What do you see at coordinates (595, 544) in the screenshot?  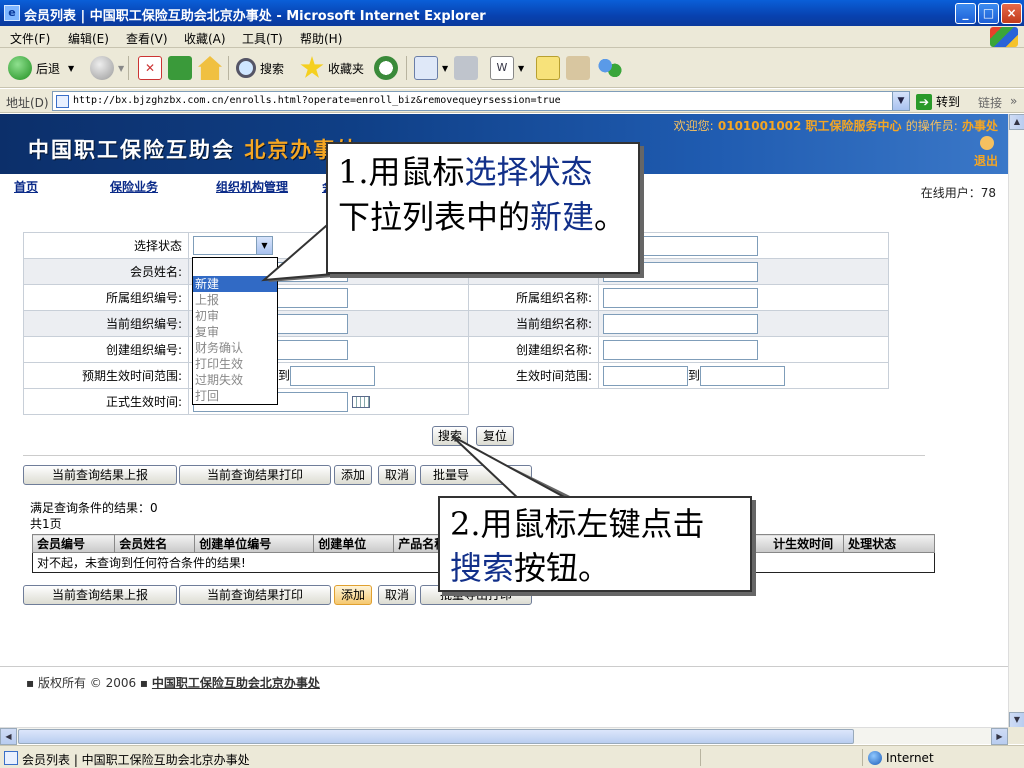 I see `callout-2: 2.用鼠标左键点击 搜索按钮。` at bounding box center [595, 544].